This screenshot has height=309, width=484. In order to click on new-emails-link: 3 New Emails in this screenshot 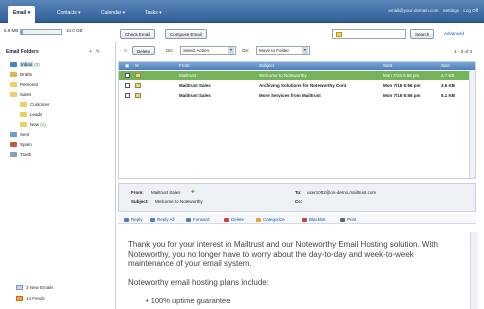, I will do `click(35, 287)`.